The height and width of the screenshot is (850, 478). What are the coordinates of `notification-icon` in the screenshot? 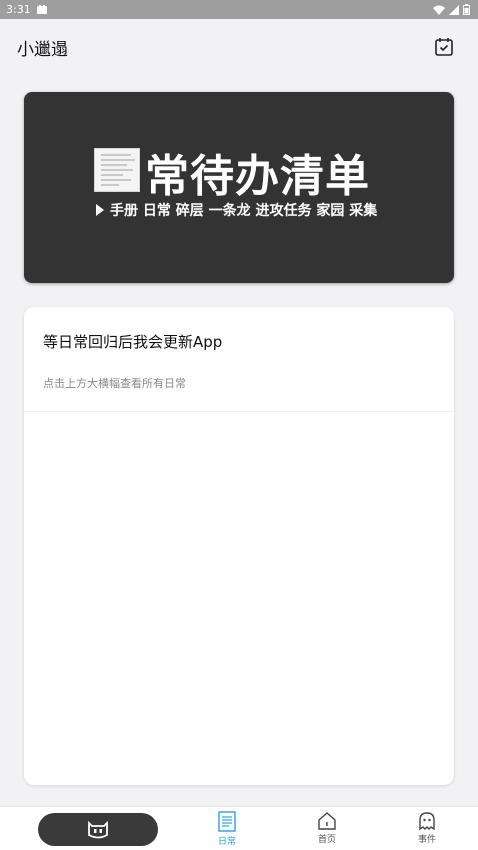 It's located at (41, 9).